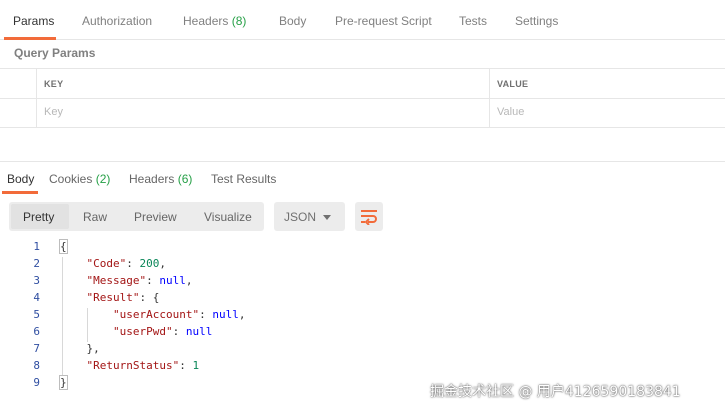 Image resolution: width=725 pixels, height=412 pixels. What do you see at coordinates (106, 263) in the screenshot?
I see `json-key: "Code"` at bounding box center [106, 263].